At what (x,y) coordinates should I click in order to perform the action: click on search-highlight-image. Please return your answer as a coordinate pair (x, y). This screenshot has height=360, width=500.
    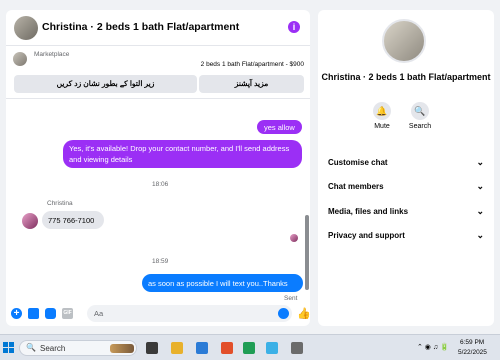
    Looking at the image, I should click on (122, 348).